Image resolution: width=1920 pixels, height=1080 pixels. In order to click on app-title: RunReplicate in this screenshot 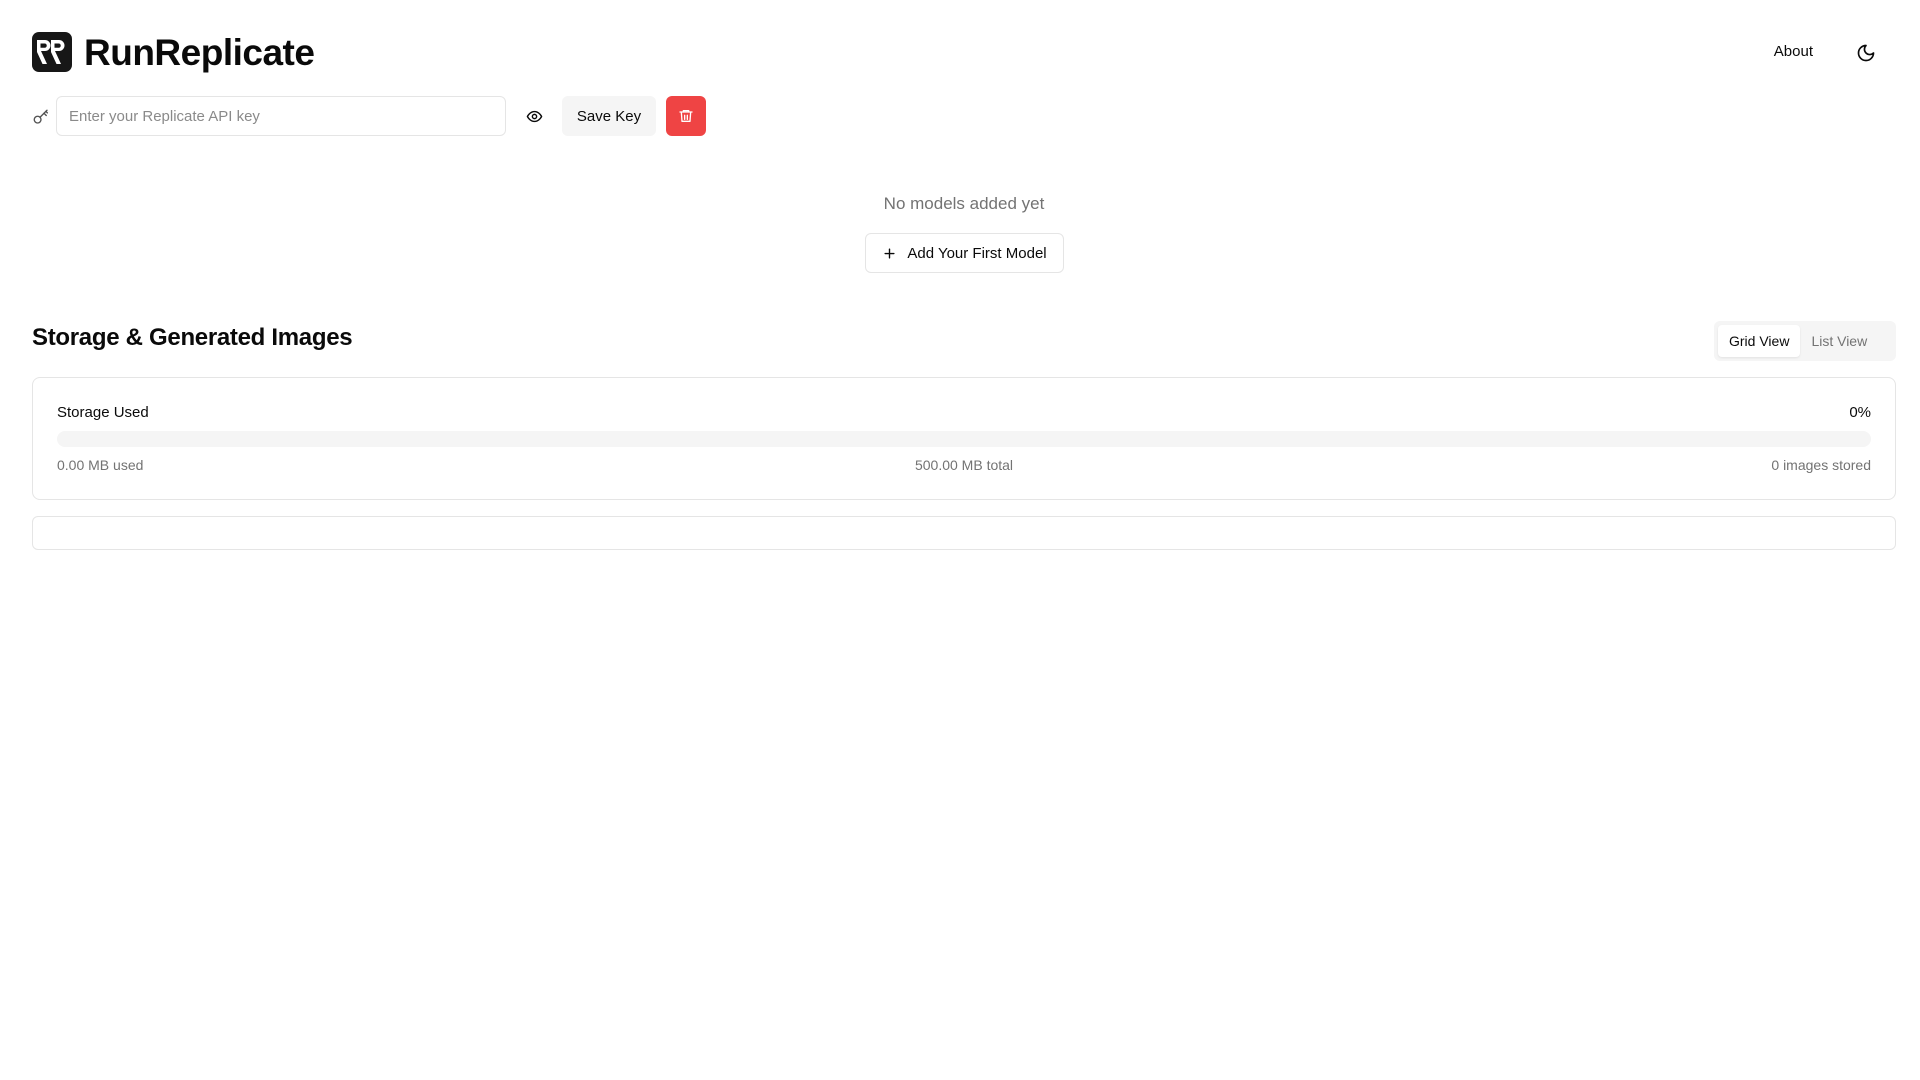, I will do `click(199, 52)`.